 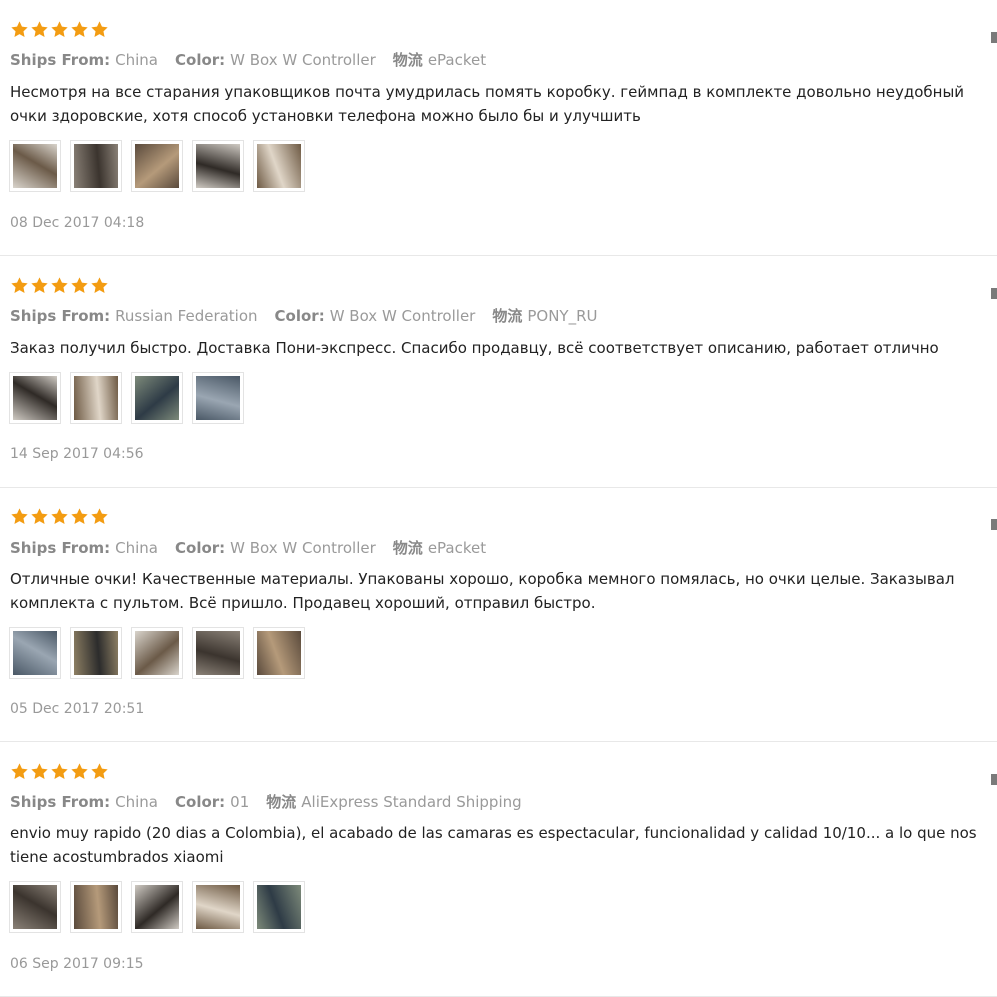 What do you see at coordinates (77, 709) in the screenshot?
I see `review-date: 05 Dec 2017 20:51` at bounding box center [77, 709].